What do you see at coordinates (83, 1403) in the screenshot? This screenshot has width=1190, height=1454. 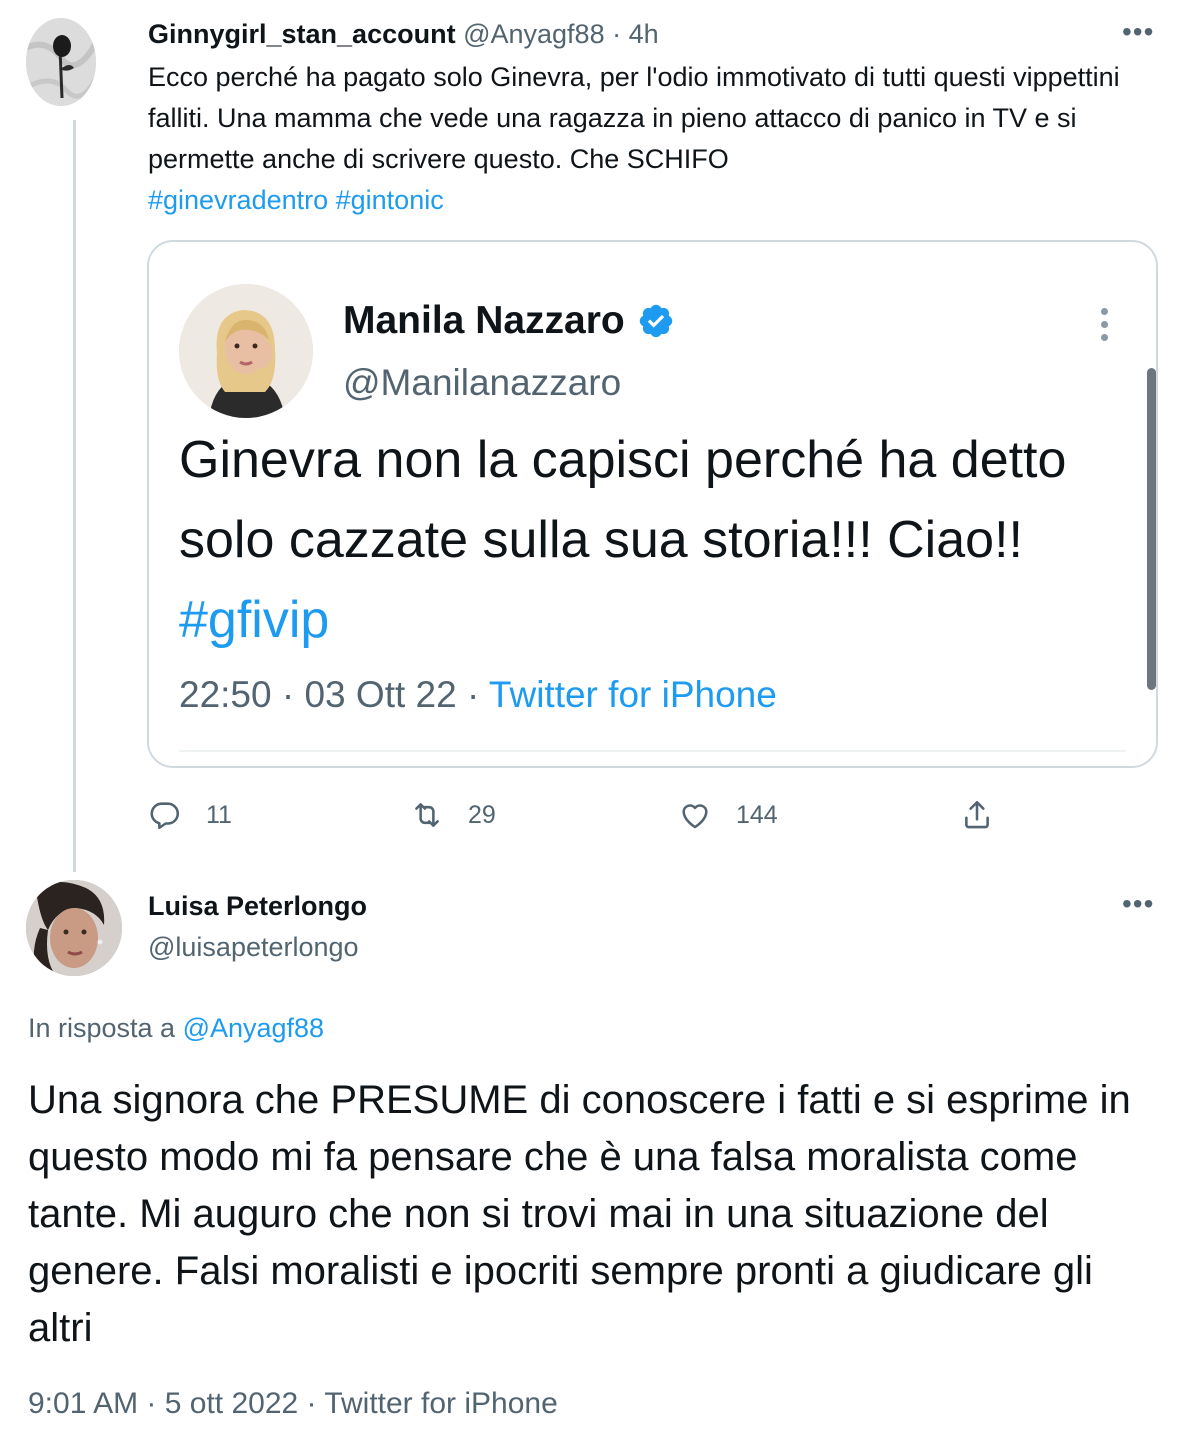 I see `reply-time: 9:01 AM` at bounding box center [83, 1403].